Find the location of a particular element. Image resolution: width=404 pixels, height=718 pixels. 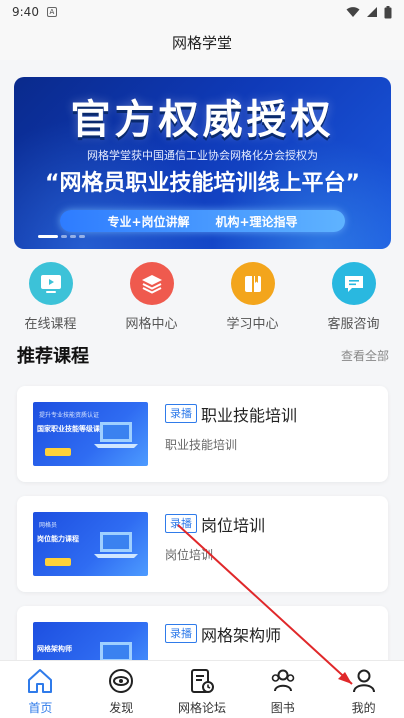

quick-item-label: 客服咨询 is located at coordinates (353, 324).